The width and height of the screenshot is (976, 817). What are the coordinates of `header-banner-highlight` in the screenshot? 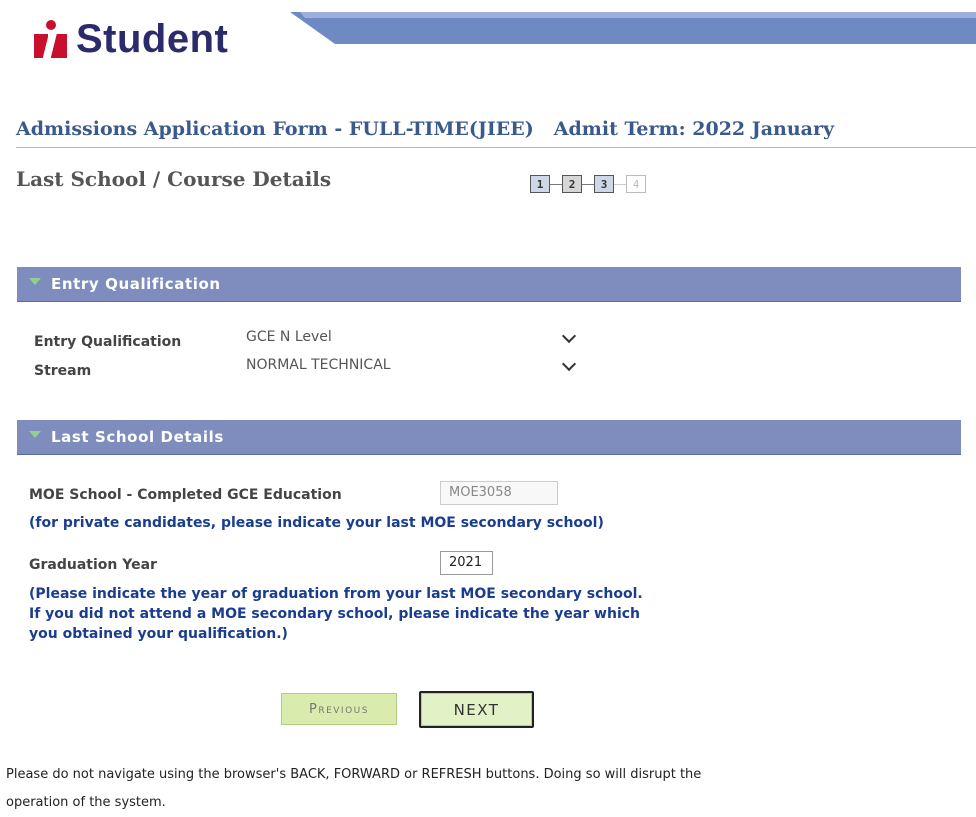 It's located at (638, 15).